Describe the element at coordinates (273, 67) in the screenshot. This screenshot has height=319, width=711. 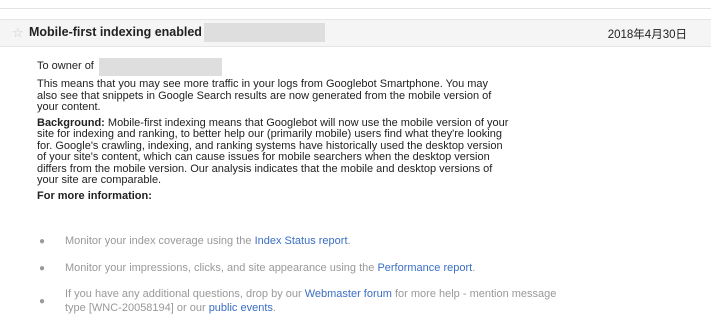
I see `greeting-line: To owner of` at that location.